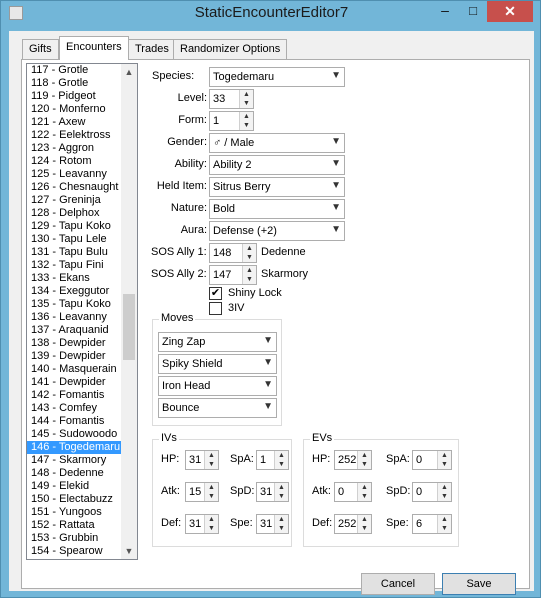 The width and height of the screenshot is (541, 598). What do you see at coordinates (94, 48) in the screenshot?
I see `tab-encounters: Encounters` at bounding box center [94, 48].